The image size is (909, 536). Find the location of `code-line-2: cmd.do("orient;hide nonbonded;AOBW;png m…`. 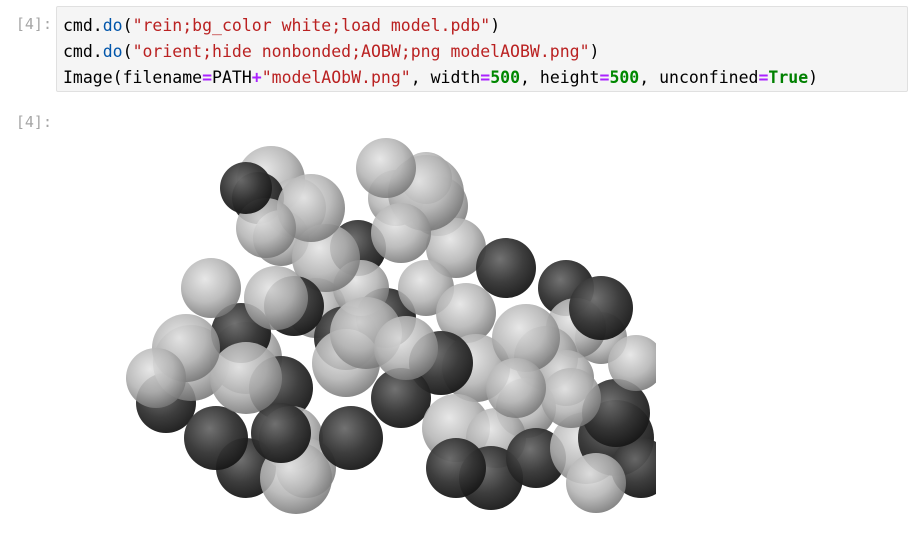

code-line-2: cmd.do("orient;hide nonbonded;AOBW;png m… is located at coordinates (485, 52).